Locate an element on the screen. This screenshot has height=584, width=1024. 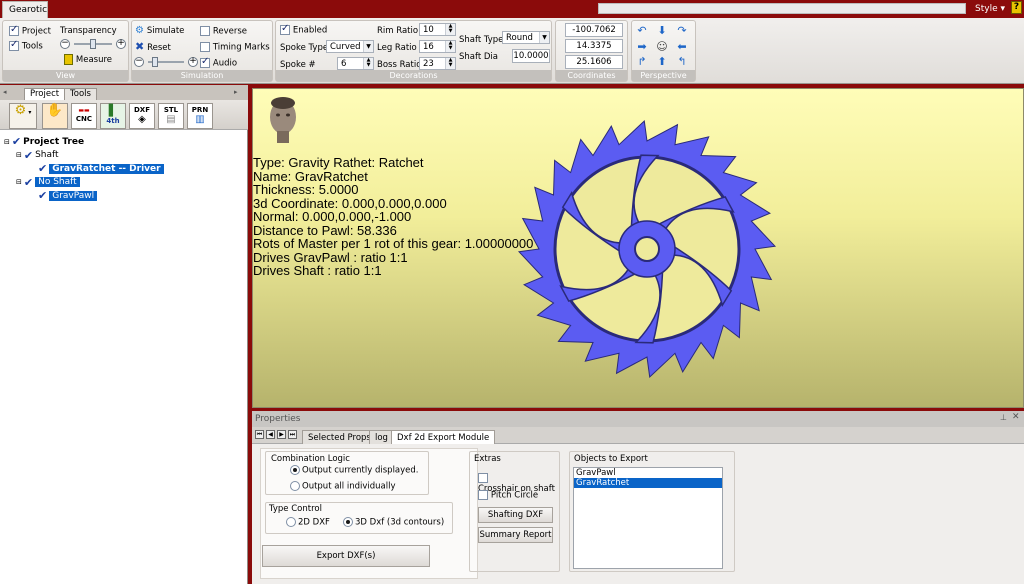
pitch-circle-checkbox: Pitch Circle is located at coordinates (508, 495).